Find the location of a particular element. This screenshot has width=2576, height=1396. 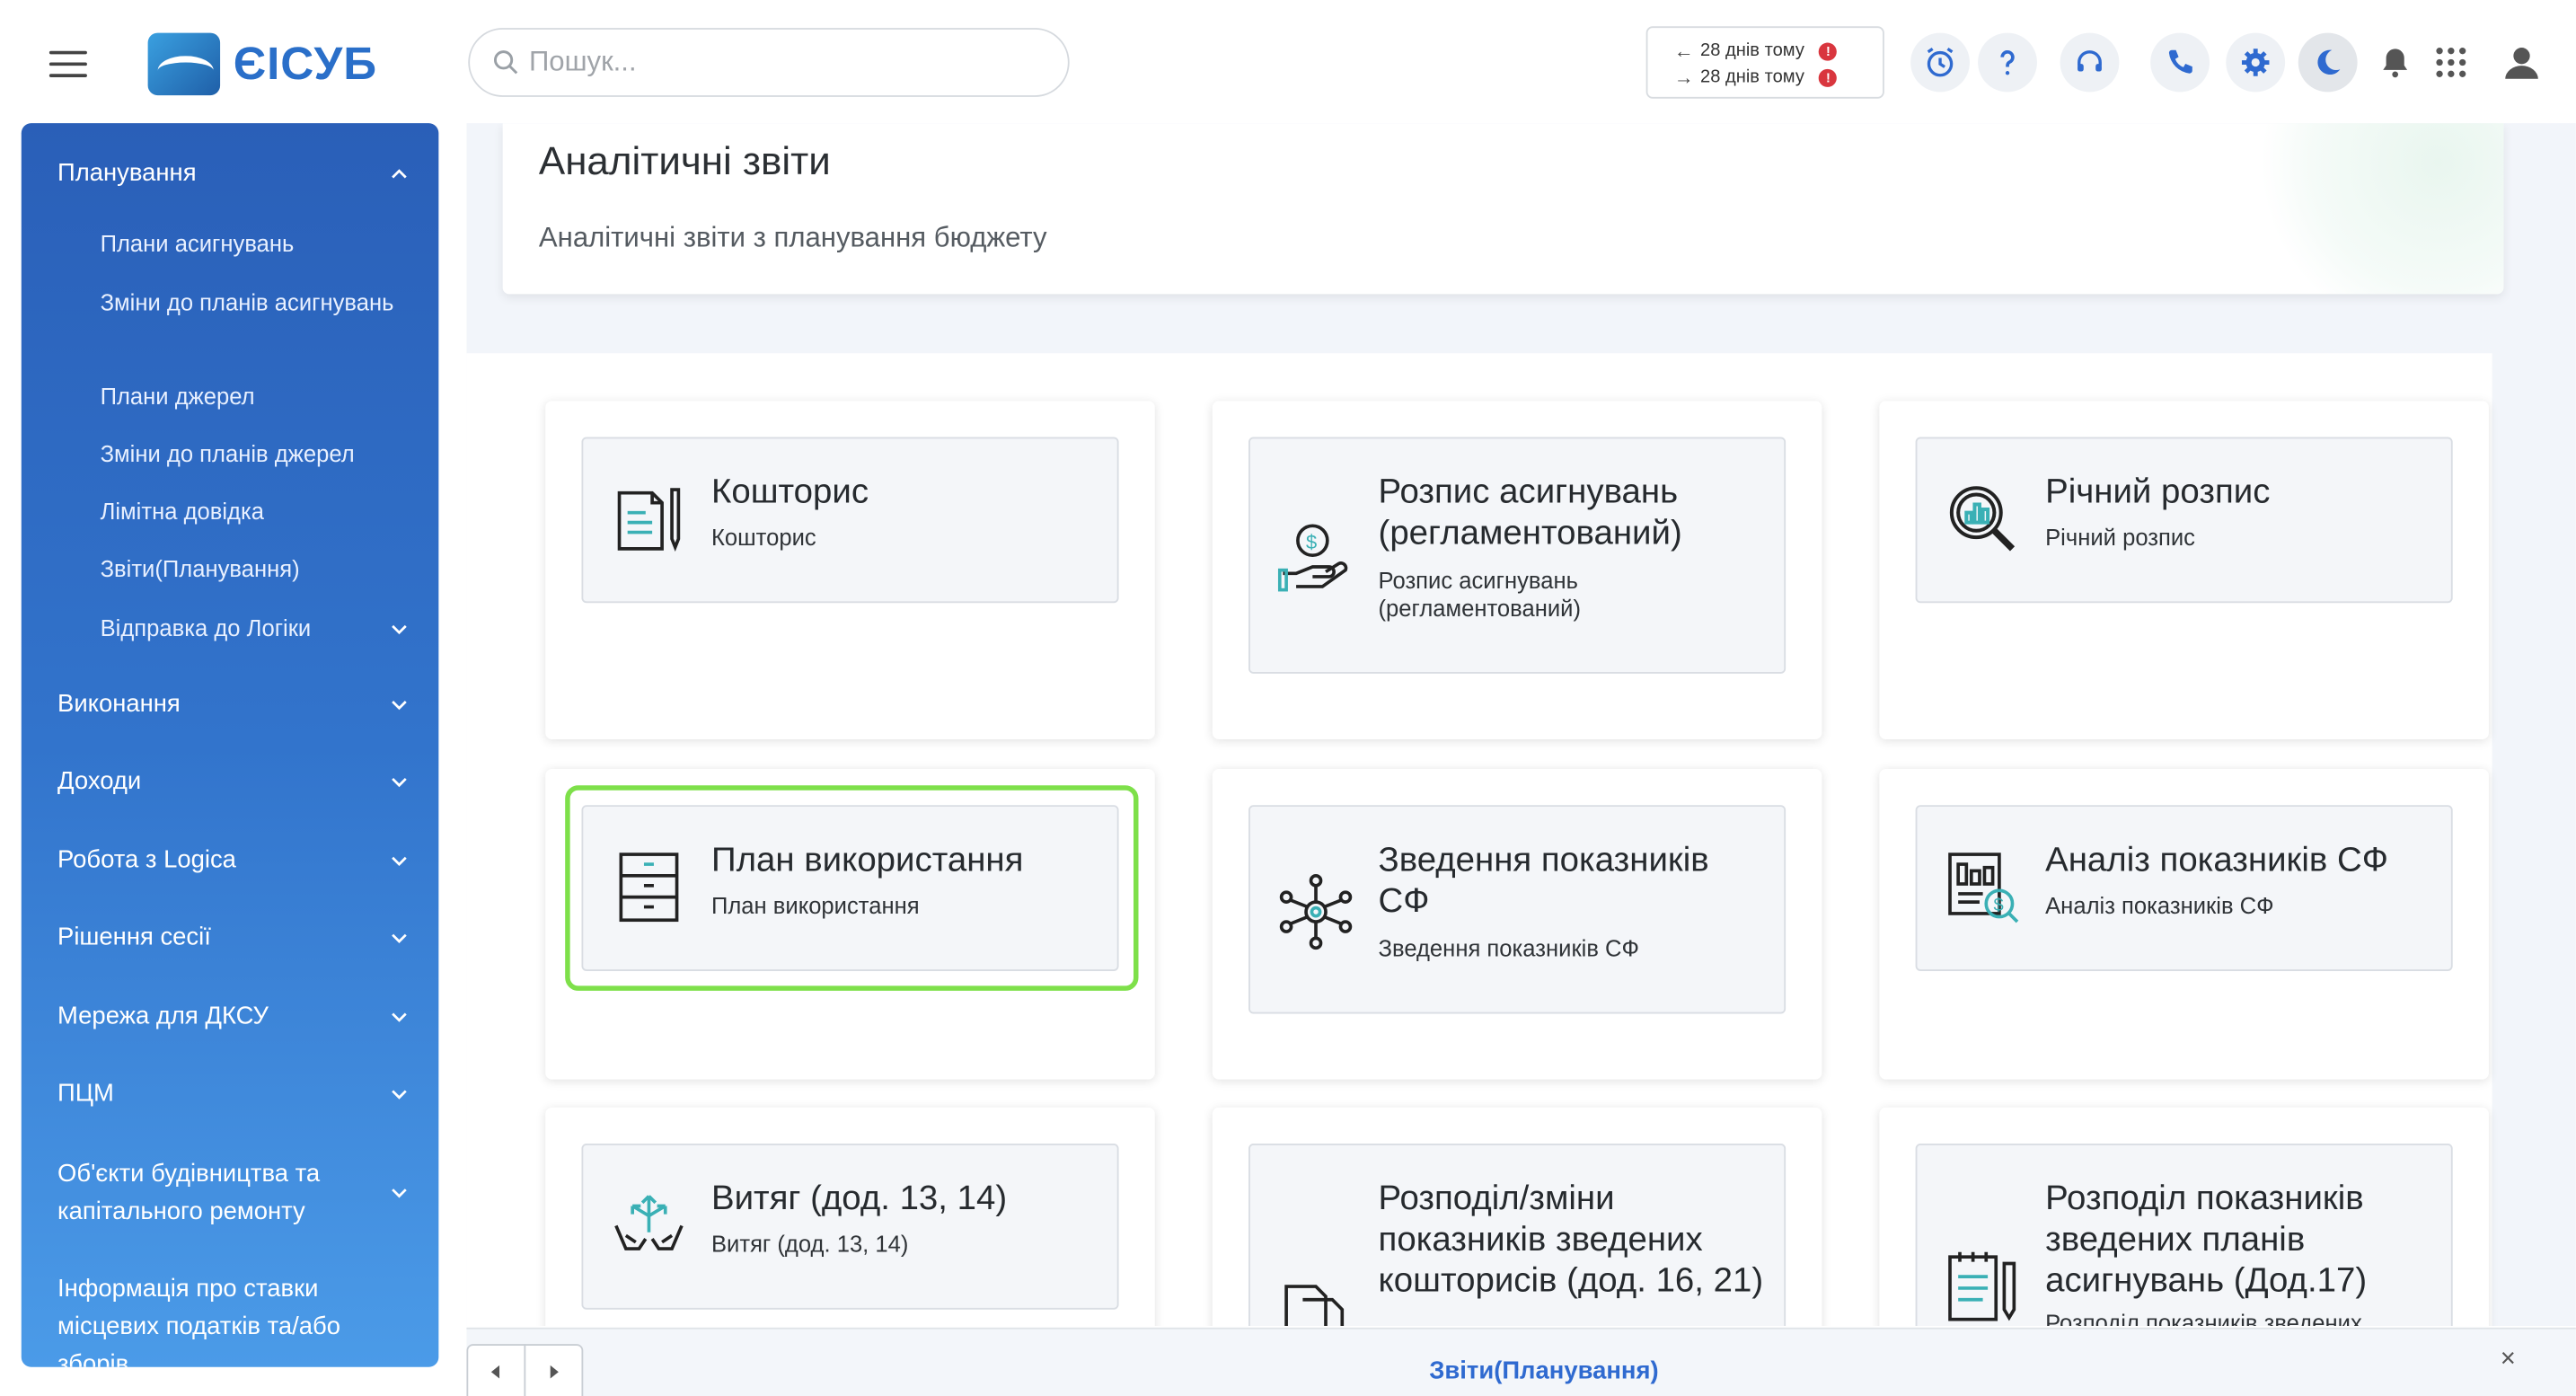

sidebar-section-label: Планування is located at coordinates (127, 174).